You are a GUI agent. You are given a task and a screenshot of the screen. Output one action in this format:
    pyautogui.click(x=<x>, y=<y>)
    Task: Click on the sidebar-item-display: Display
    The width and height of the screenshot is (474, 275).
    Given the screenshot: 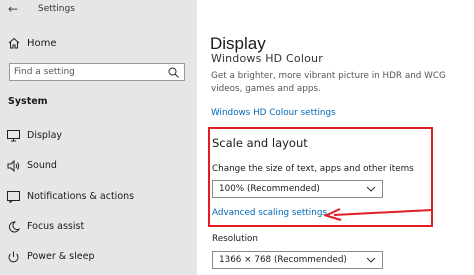 What is the action you would take?
    pyautogui.click(x=98, y=136)
    